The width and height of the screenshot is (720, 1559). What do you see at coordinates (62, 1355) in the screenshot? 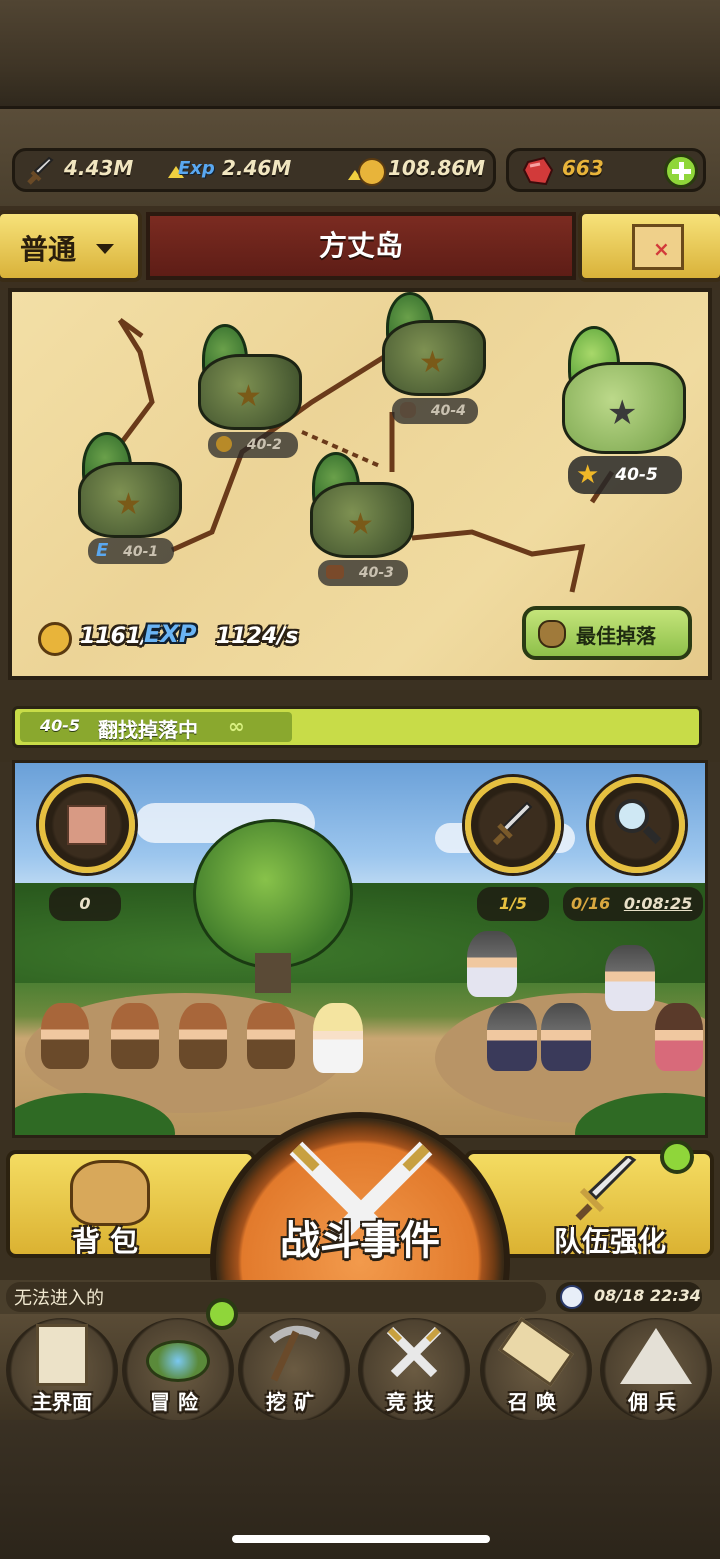
I see `scroll-icon` at bounding box center [62, 1355].